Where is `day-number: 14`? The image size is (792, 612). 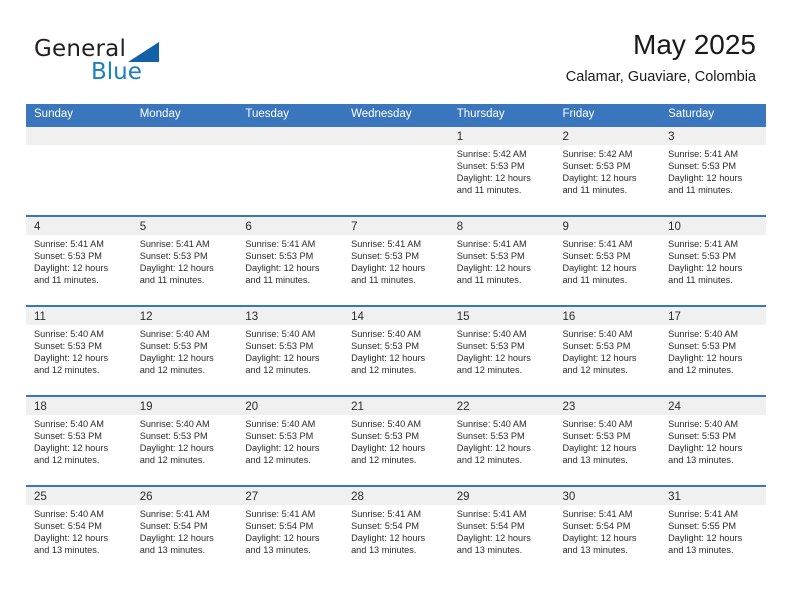 day-number: 14 is located at coordinates (357, 317).